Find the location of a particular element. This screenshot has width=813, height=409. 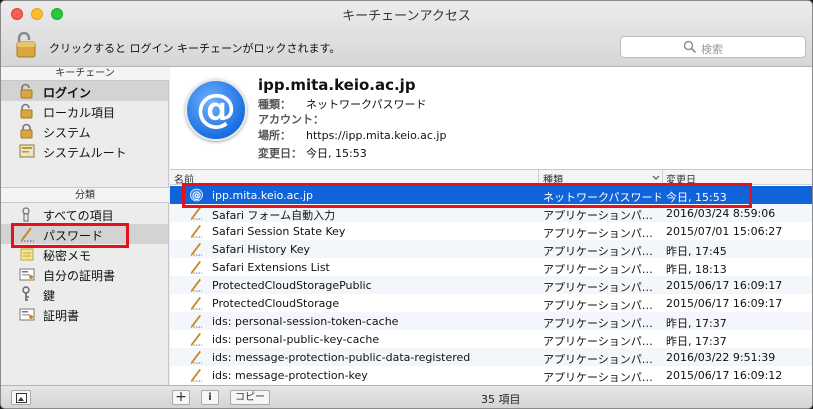

search-field: 検索 is located at coordinates (713, 47).